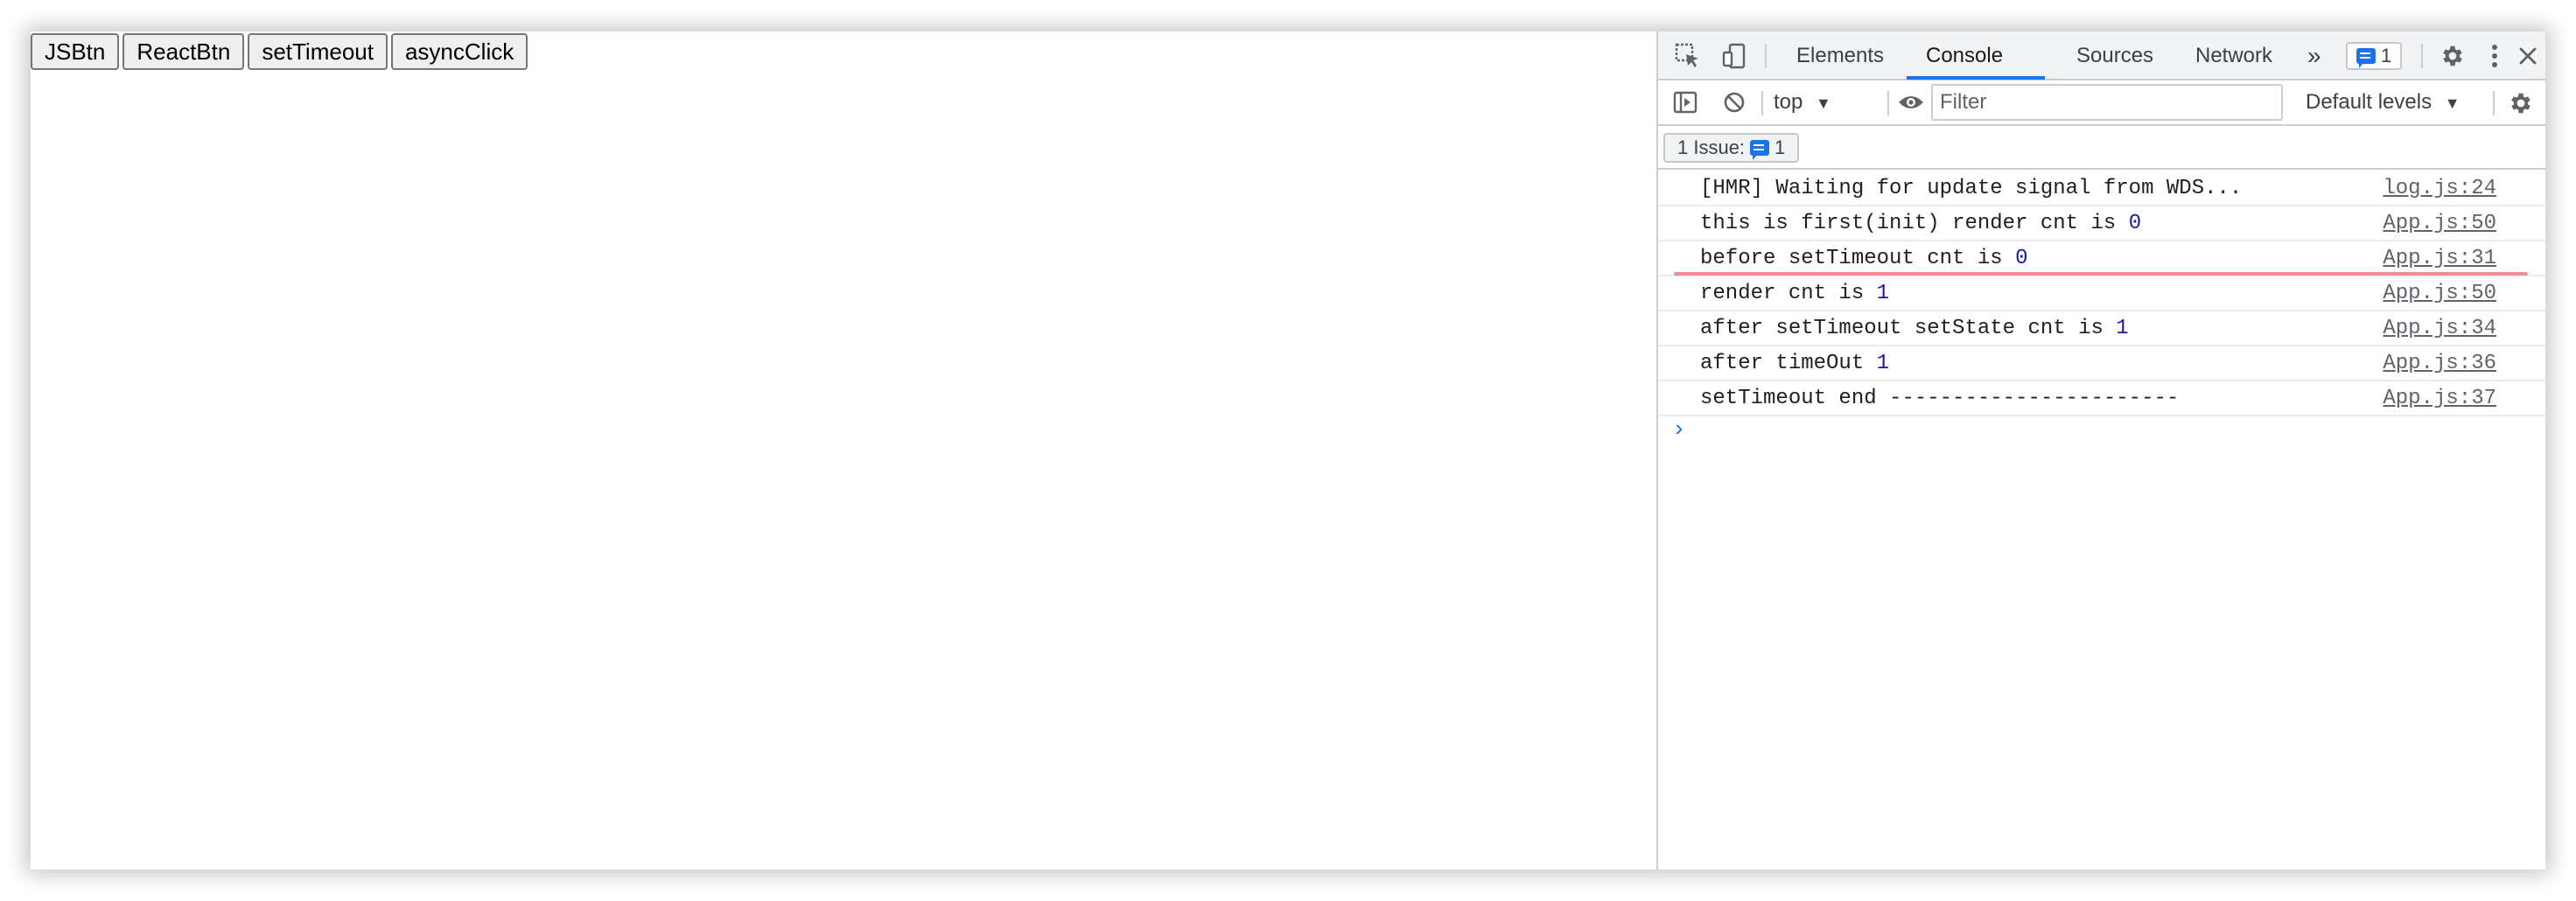  Describe the element at coordinates (2439, 258) in the screenshot. I see `log-source-link: App.js:31` at that location.